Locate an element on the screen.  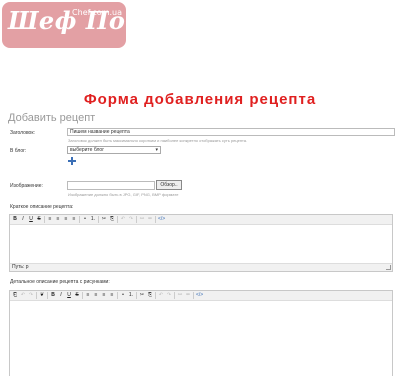
chevron-down-icon: ▾ is located at coordinates (156, 150).